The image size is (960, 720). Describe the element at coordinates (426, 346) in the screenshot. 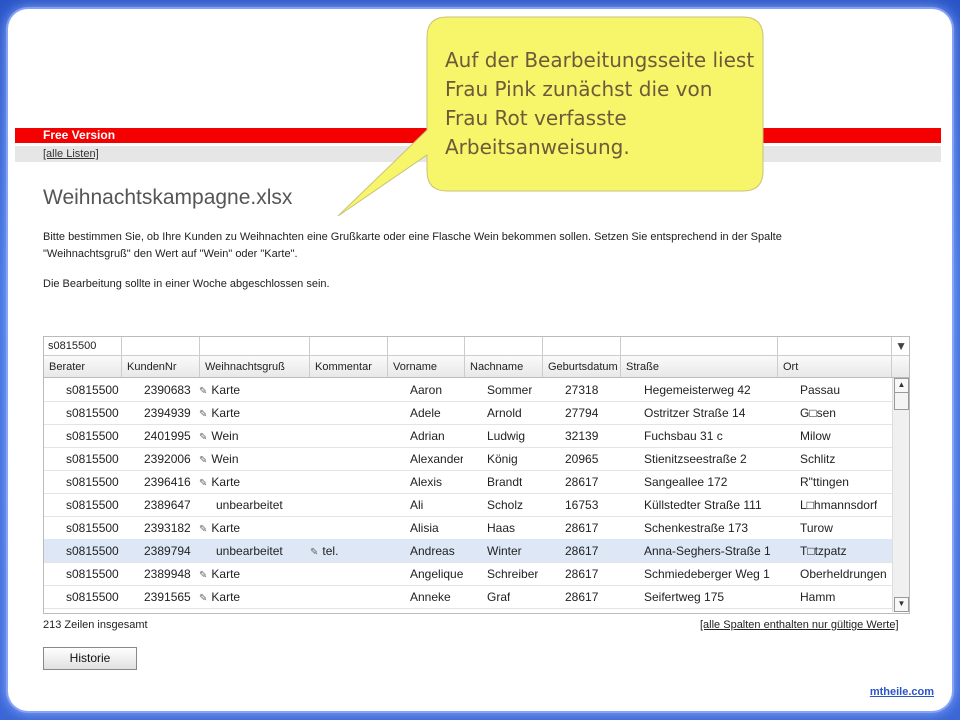

I see `filter-vorname` at that location.